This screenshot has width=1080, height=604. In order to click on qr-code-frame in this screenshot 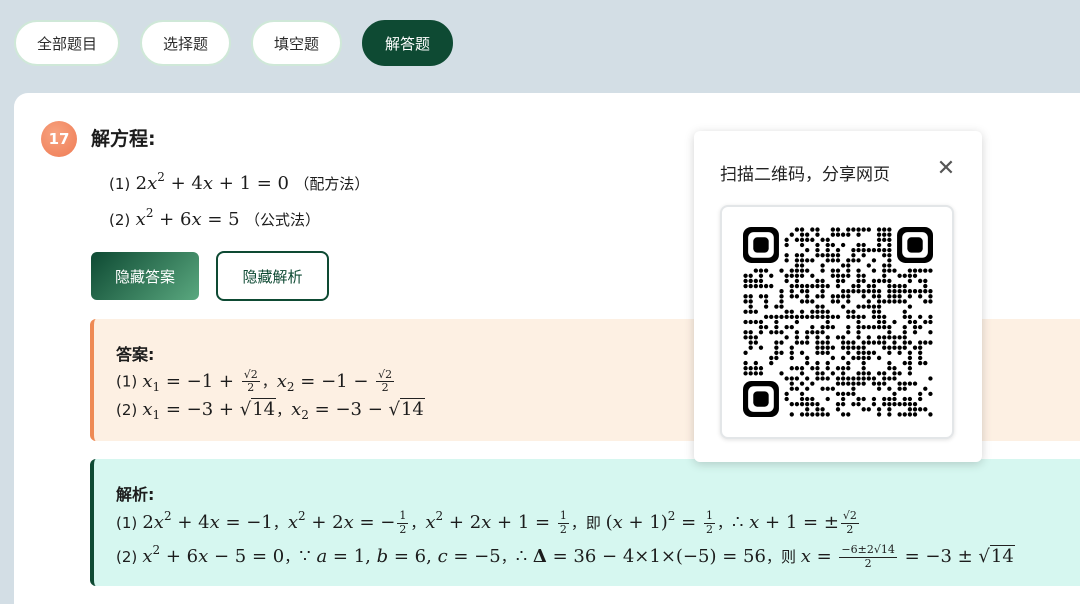, I will do `click(837, 322)`.